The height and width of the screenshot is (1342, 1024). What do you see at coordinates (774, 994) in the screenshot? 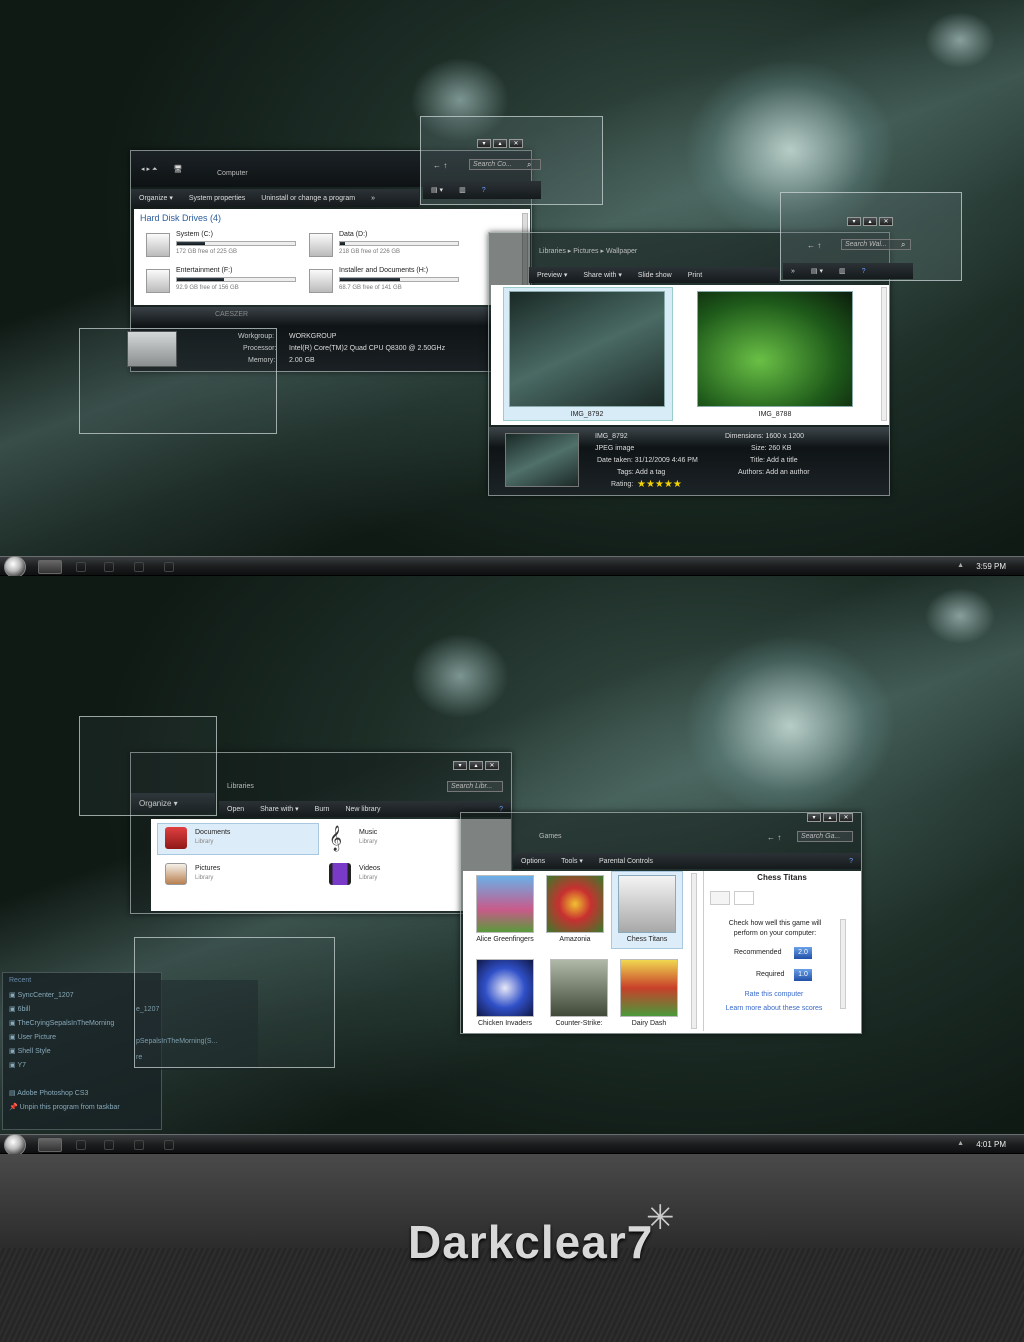
I see `rate-link: Rate this computer` at bounding box center [774, 994].